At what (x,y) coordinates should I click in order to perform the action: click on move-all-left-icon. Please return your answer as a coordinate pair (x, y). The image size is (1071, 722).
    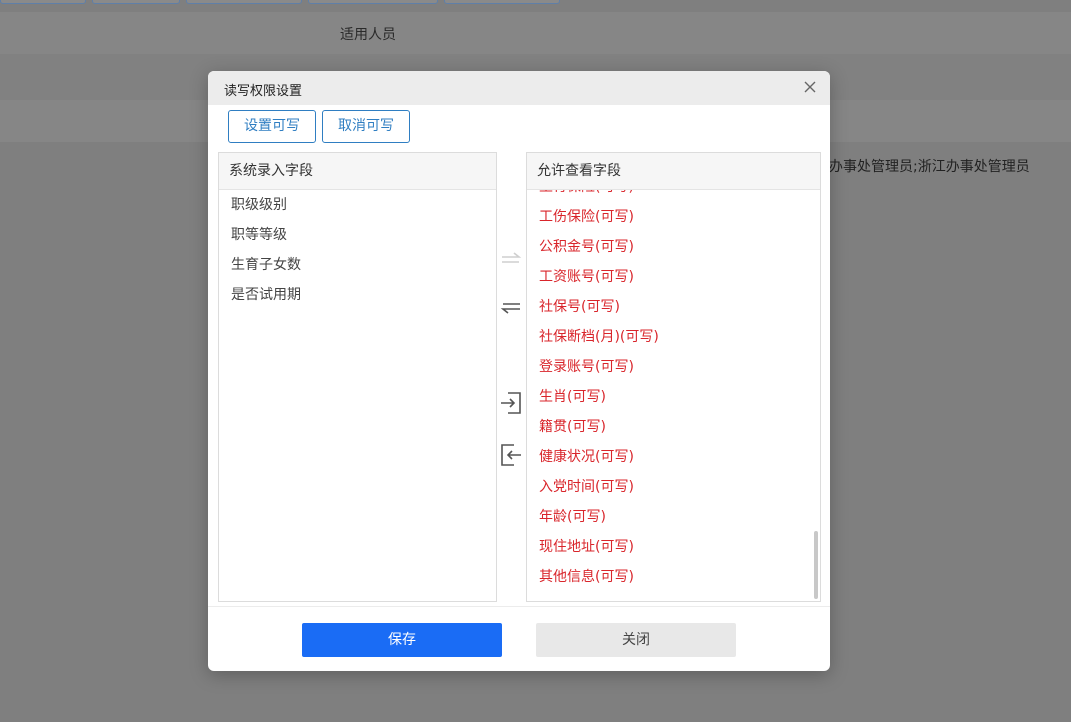
    Looking at the image, I should click on (511, 455).